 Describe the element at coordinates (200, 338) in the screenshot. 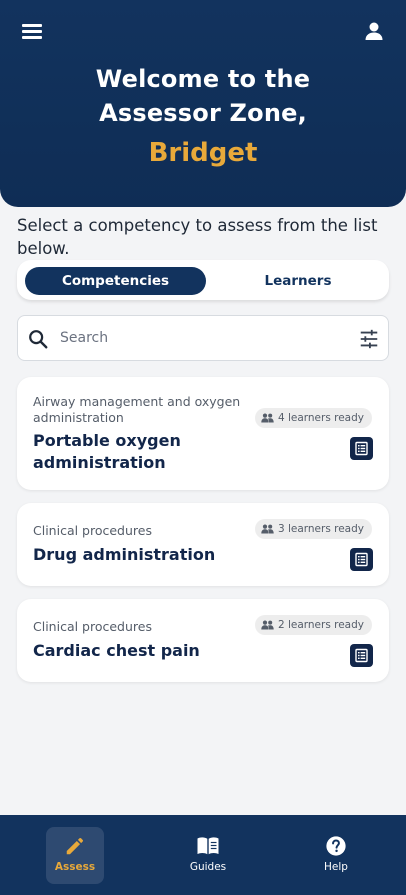

I see `search-input` at that location.